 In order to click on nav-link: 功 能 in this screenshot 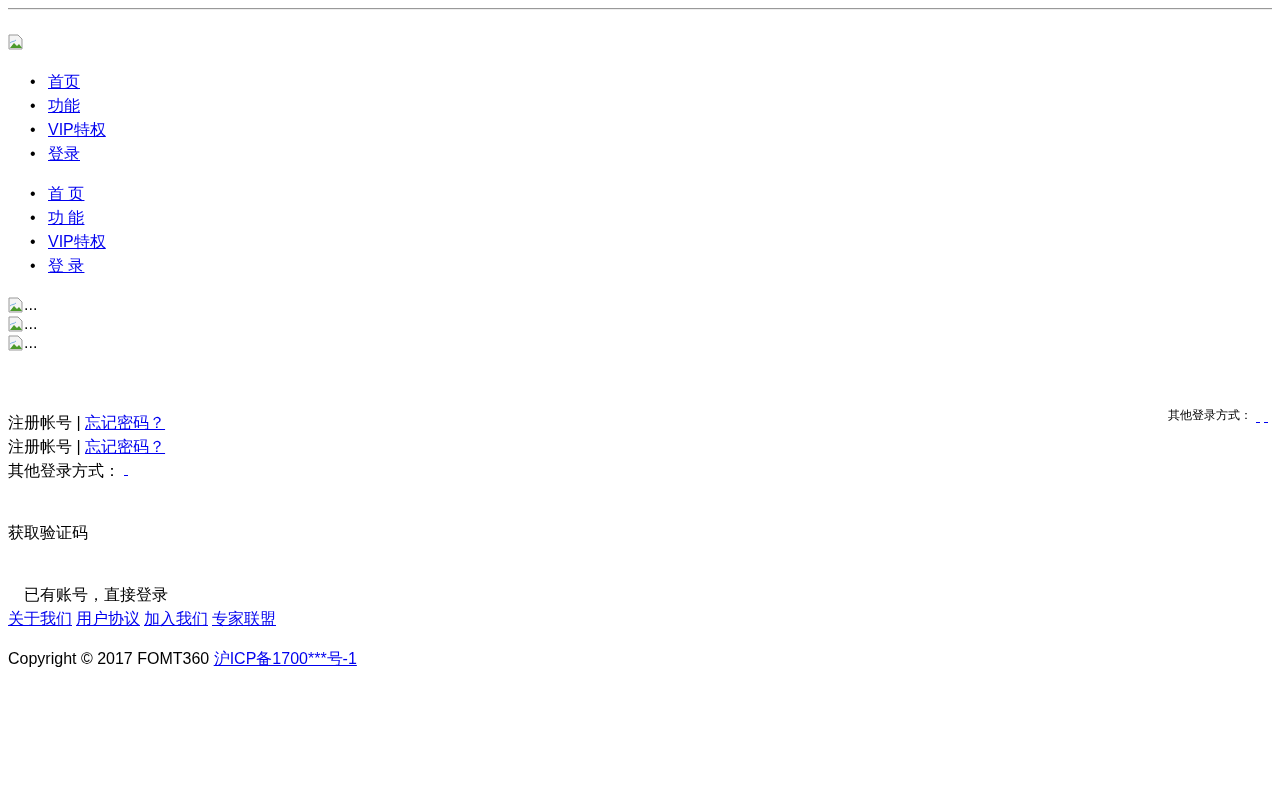, I will do `click(66, 218)`.